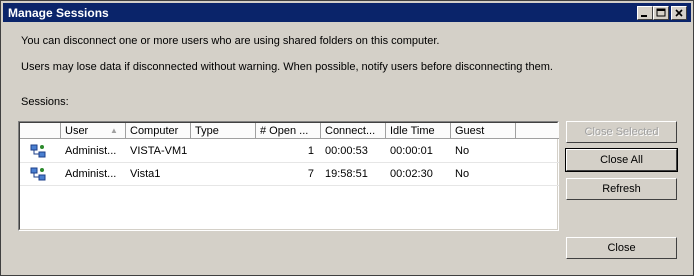  Describe the element at coordinates (483, 131) in the screenshot. I see `column-header-guest: Guest` at that location.